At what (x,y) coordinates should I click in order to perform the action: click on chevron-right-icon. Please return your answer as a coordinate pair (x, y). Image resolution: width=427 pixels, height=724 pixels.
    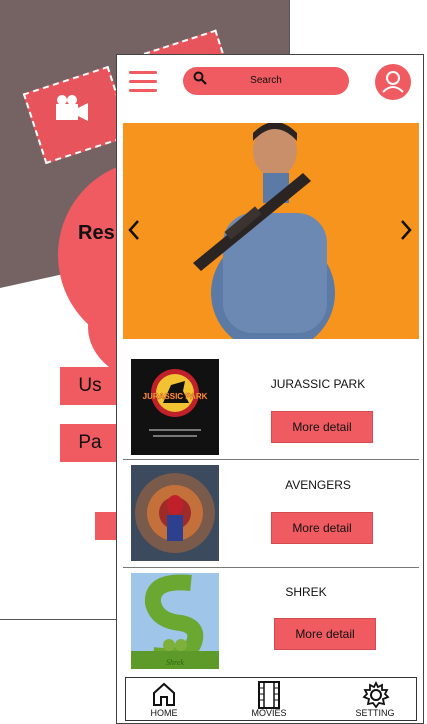
    Looking at the image, I should click on (406, 230).